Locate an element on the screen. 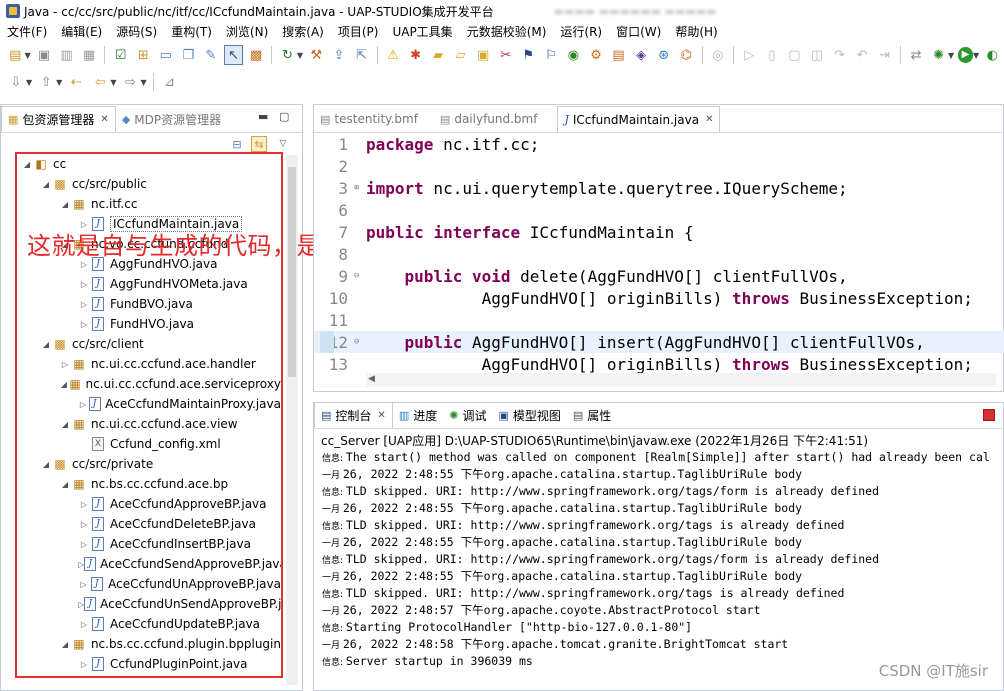 The height and width of the screenshot is (691, 1004). tab-debug: ✺ 调试 is located at coordinates (467, 415).